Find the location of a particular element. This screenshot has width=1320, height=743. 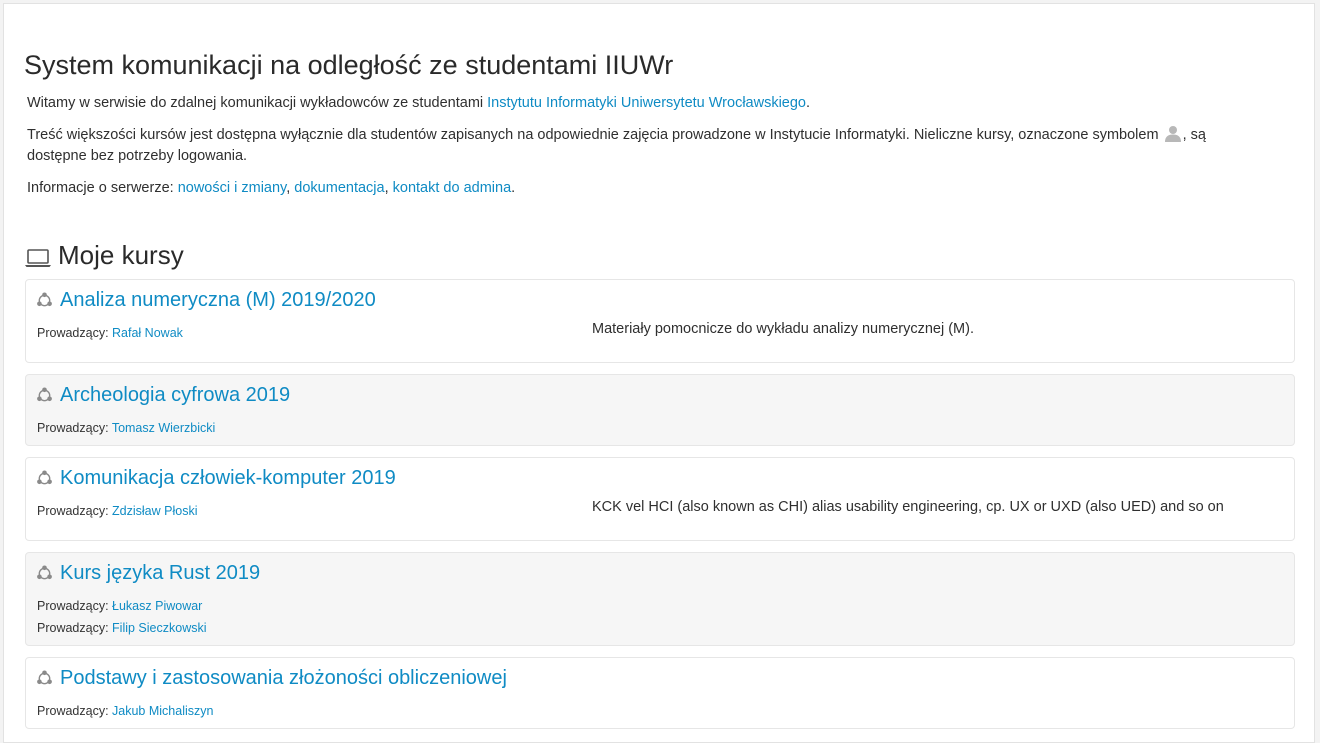

teacher-row: Prowadzący: Tomasz Wierzbicki is located at coordinates (126, 428).